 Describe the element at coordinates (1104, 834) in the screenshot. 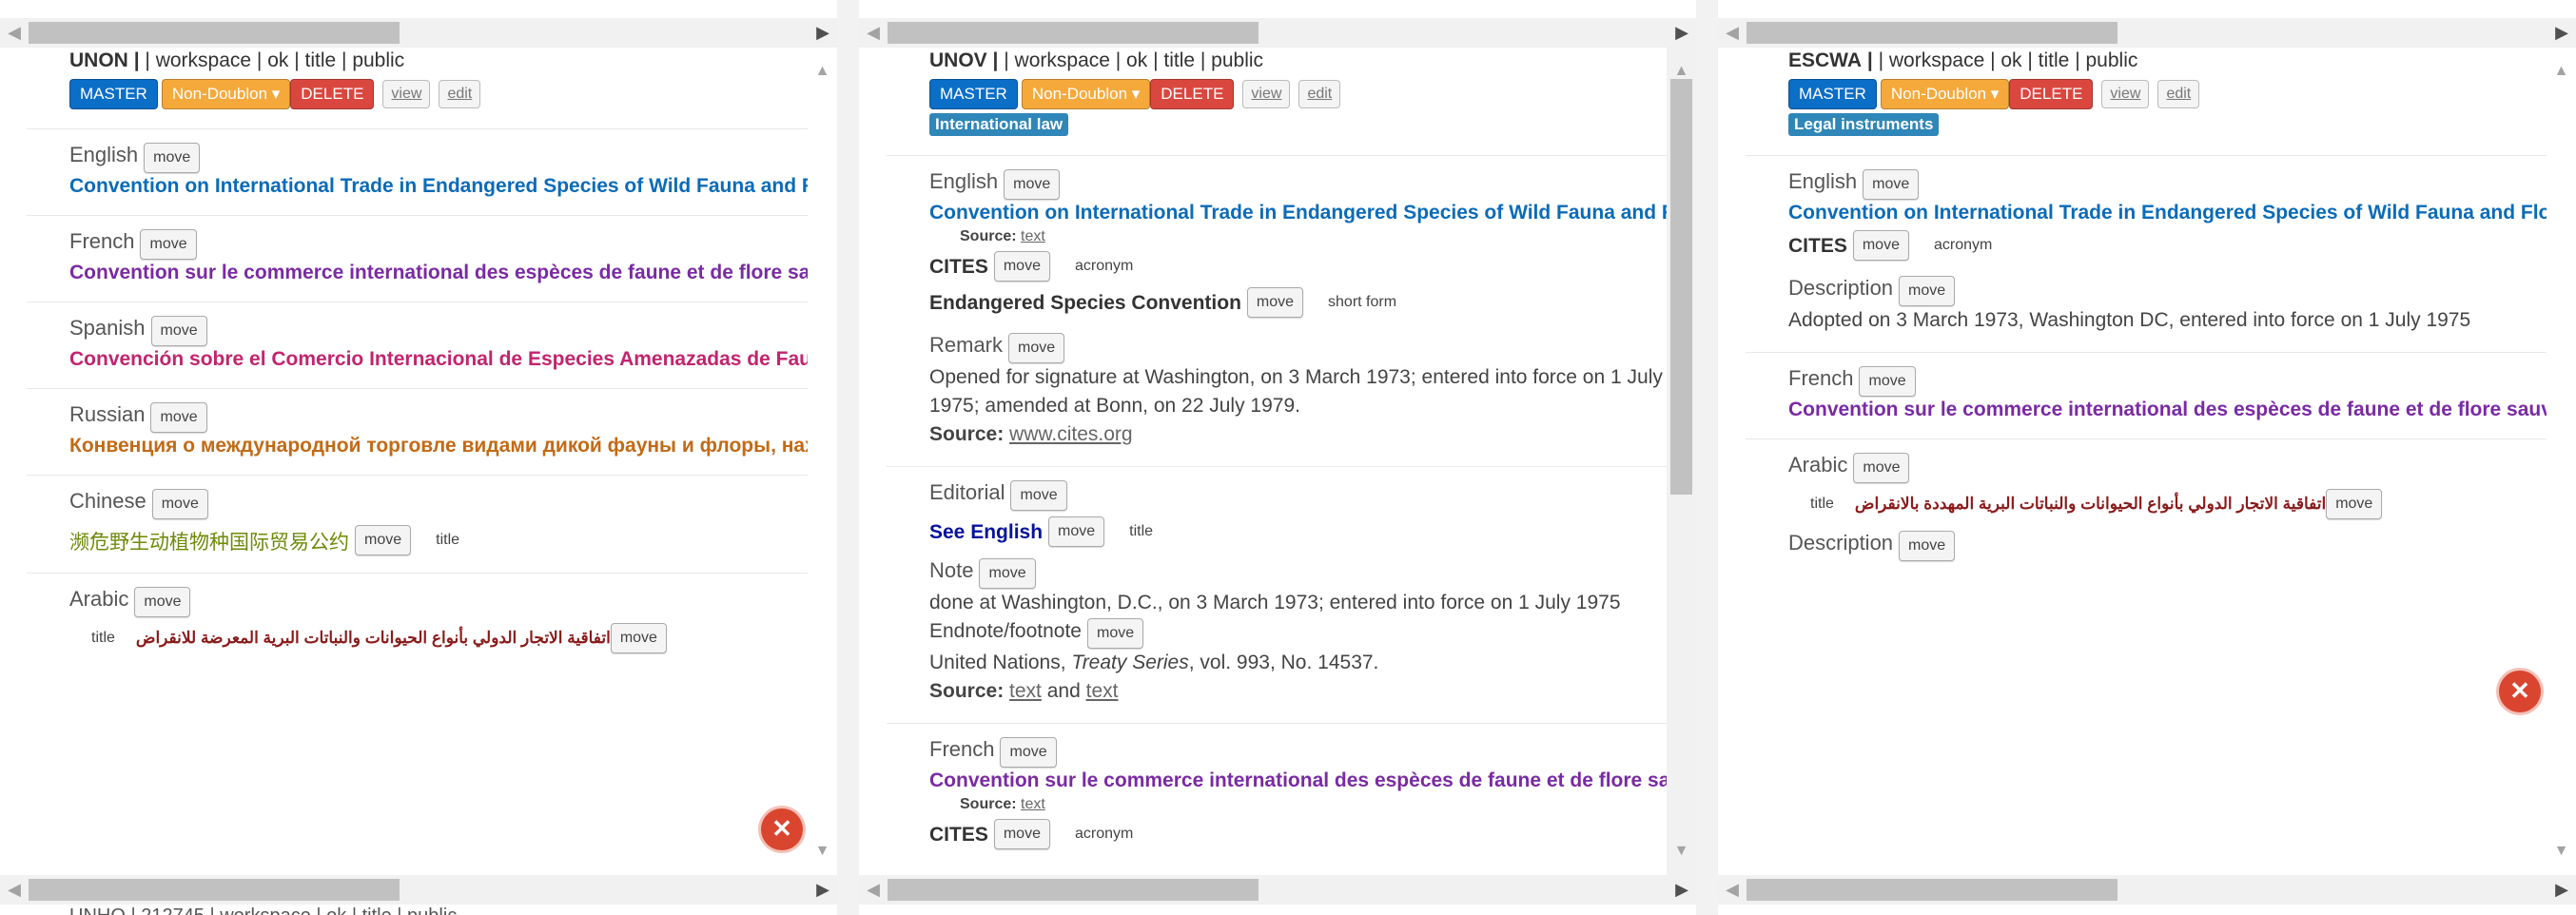

I see `type-label: acronym` at that location.